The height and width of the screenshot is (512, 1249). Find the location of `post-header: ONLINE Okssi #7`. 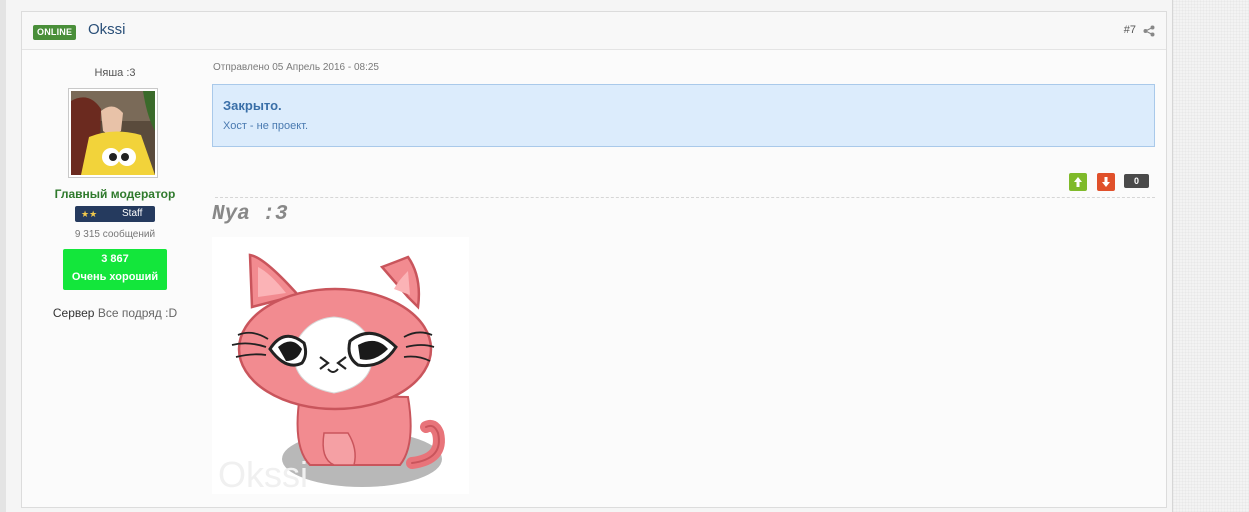

post-header: ONLINE Okssi #7 is located at coordinates (594, 31).